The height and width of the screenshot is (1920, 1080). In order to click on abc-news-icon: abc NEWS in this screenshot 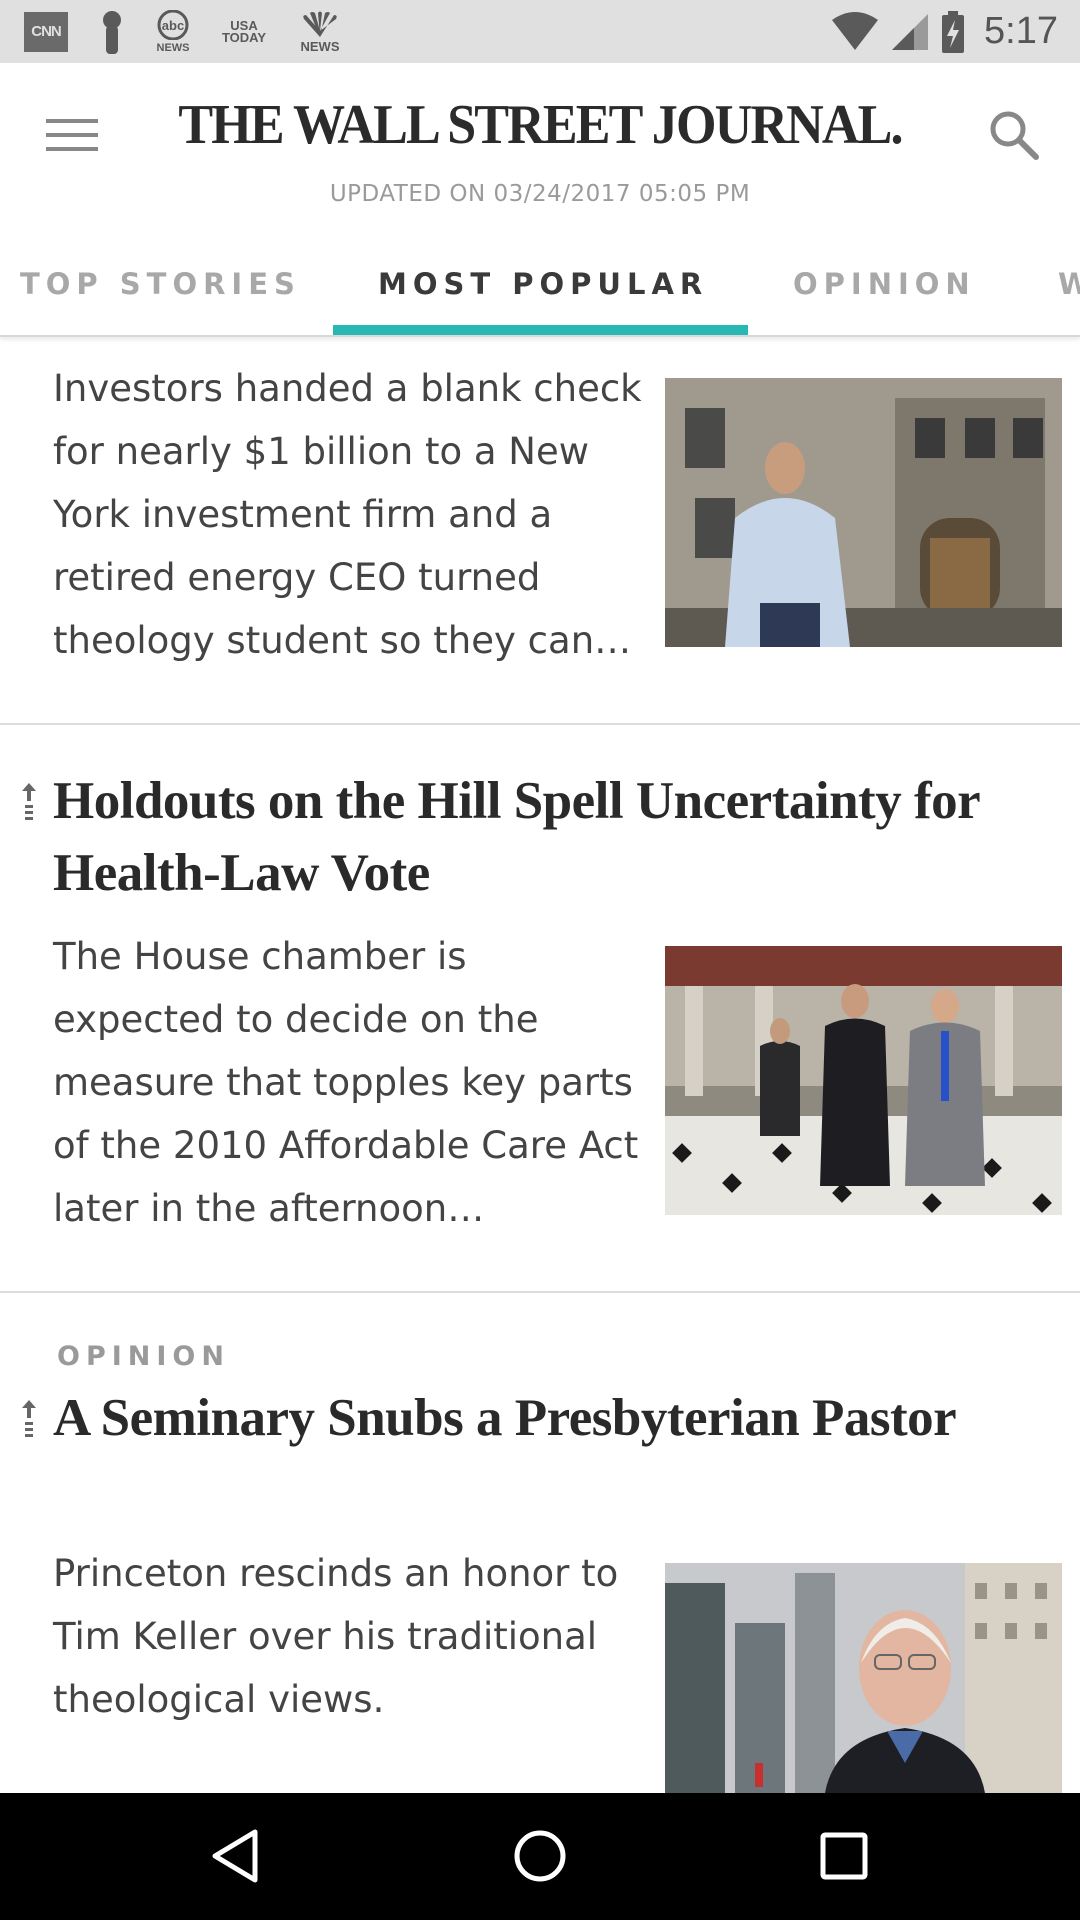, I will do `click(173, 31)`.